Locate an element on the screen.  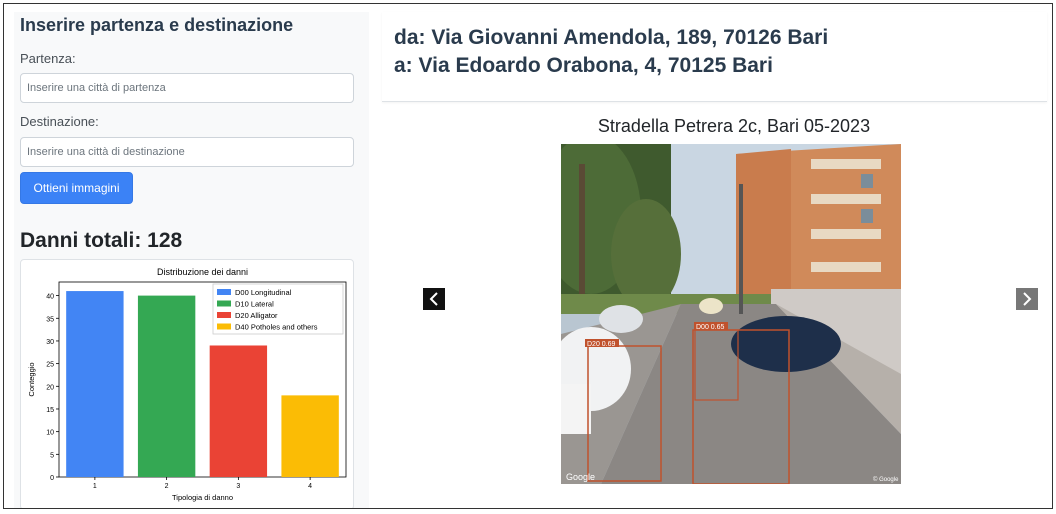
x-tick-label: 1 is located at coordinates (95, 486).